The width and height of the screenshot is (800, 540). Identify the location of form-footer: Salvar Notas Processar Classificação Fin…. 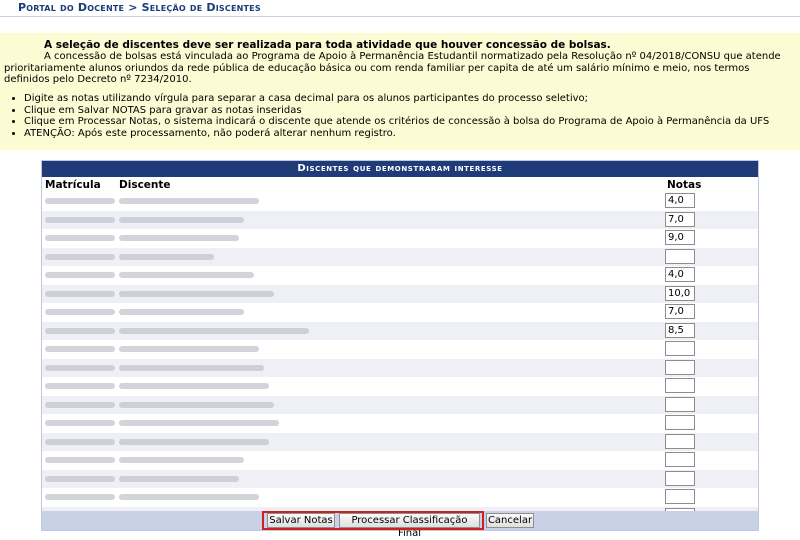
(400, 525).